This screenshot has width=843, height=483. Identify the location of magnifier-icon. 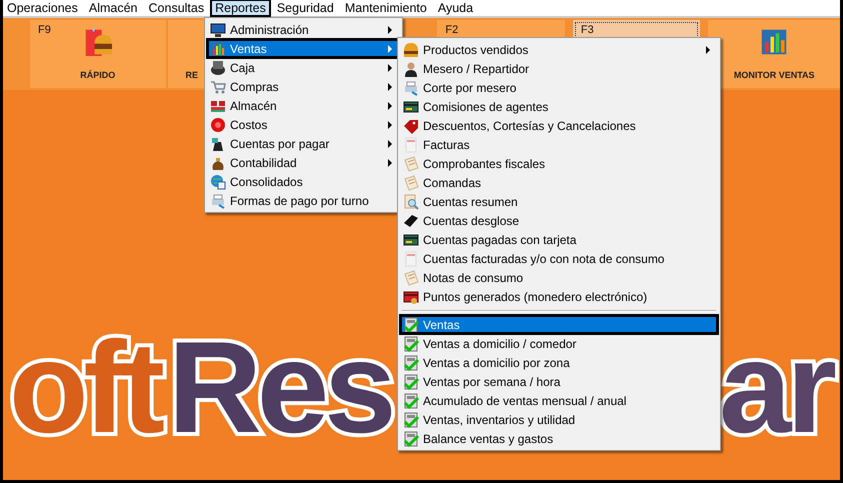
(411, 202).